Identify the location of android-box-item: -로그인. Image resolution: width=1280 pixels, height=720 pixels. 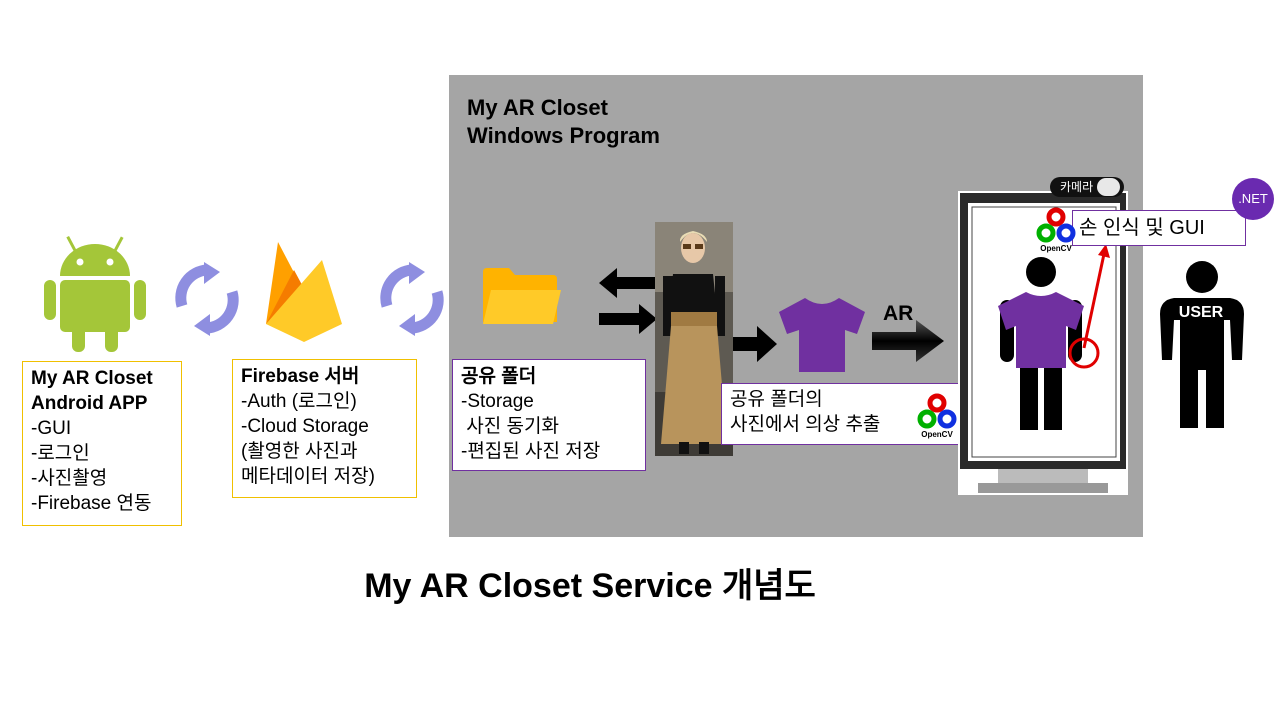
(60, 453).